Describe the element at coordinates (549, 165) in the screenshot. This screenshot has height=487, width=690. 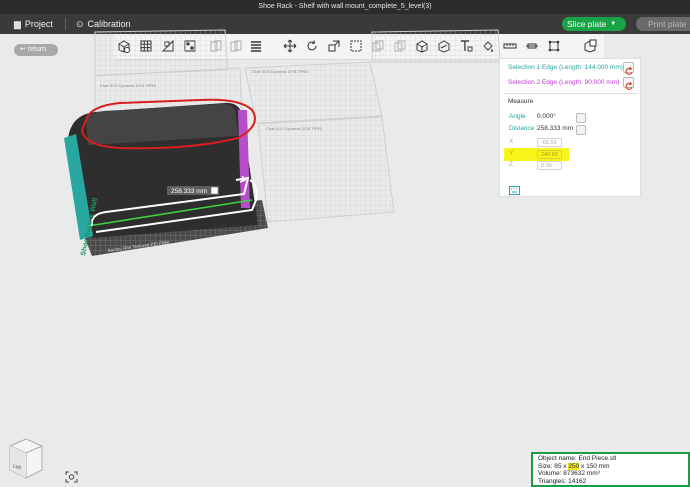
I see `z-value-field: 0.00` at that location.